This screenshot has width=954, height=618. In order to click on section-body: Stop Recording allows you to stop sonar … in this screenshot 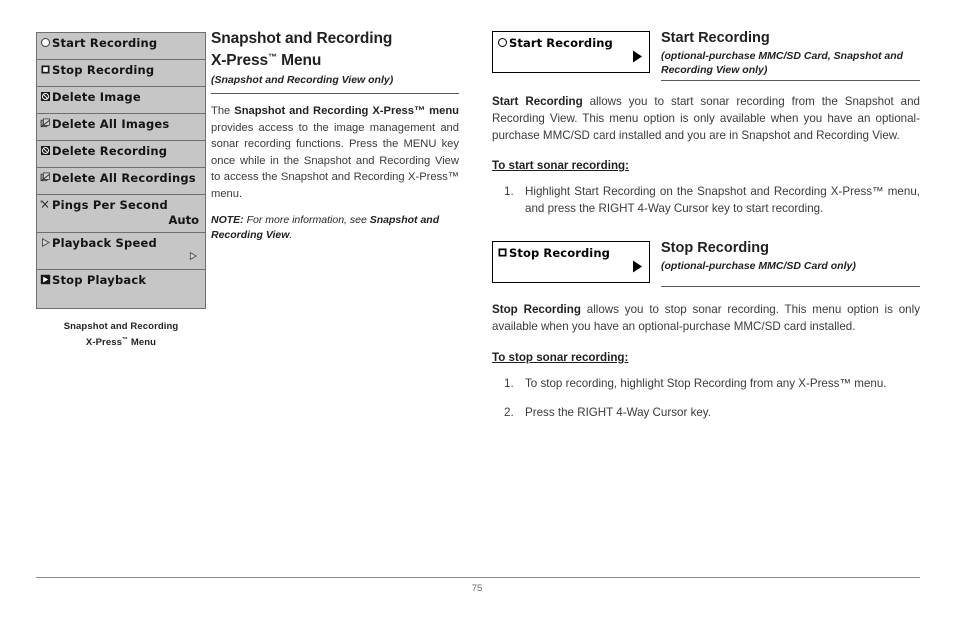, I will do `click(706, 318)`.